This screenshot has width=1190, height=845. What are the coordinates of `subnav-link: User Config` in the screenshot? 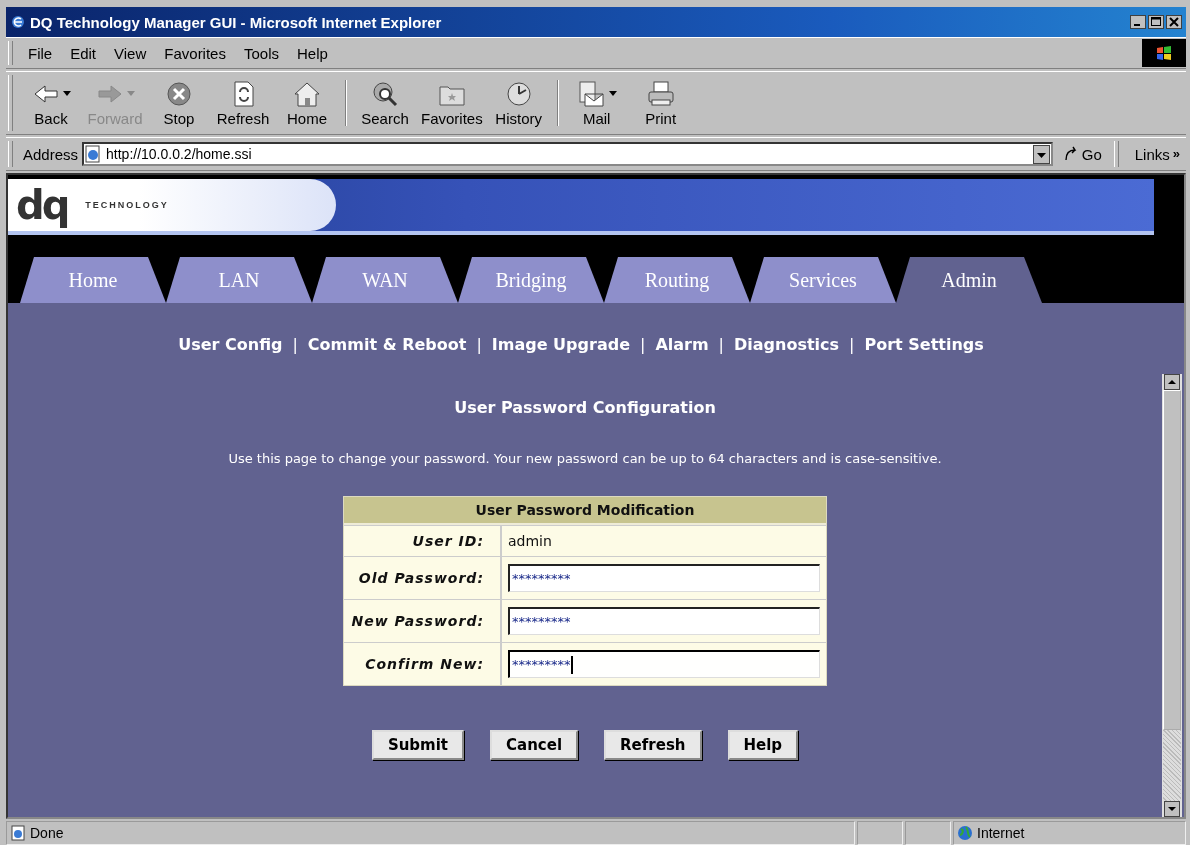 It's located at (230, 344).